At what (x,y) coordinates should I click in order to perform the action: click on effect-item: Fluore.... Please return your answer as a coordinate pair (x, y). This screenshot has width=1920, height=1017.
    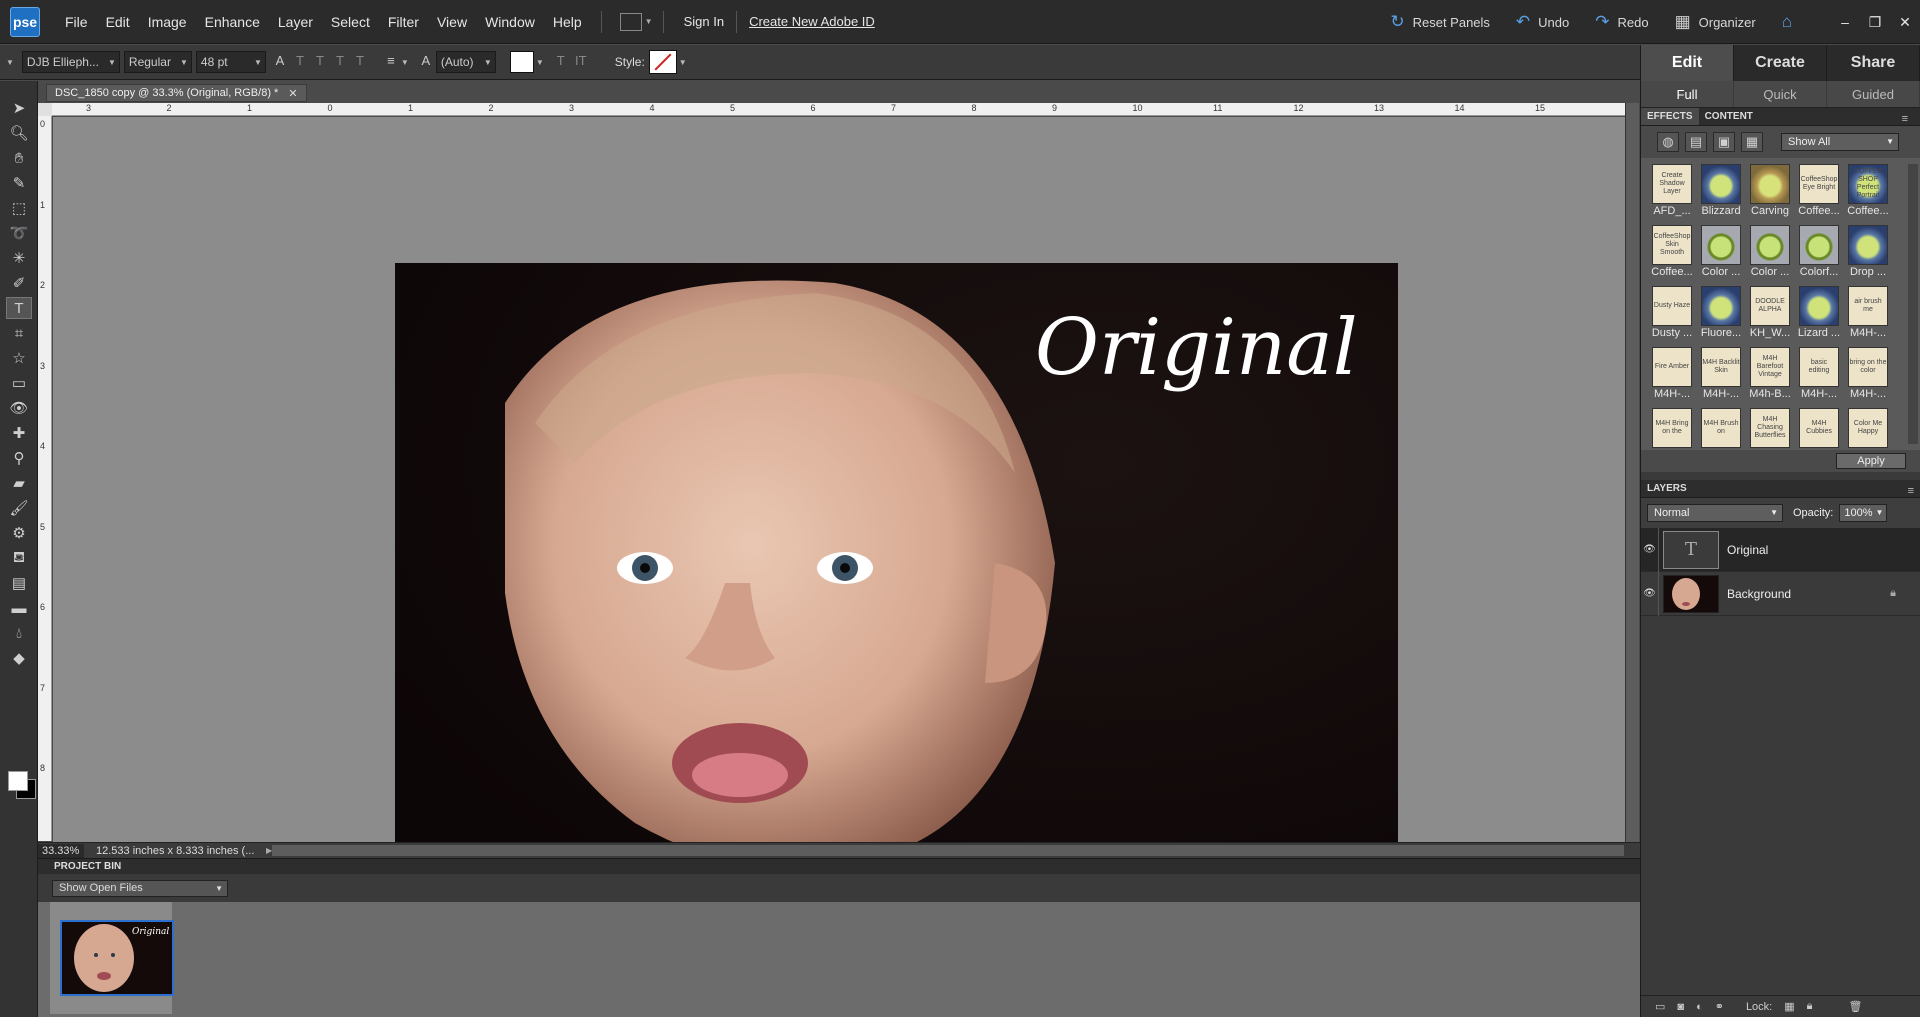
    Looking at the image, I should click on (1721, 312).